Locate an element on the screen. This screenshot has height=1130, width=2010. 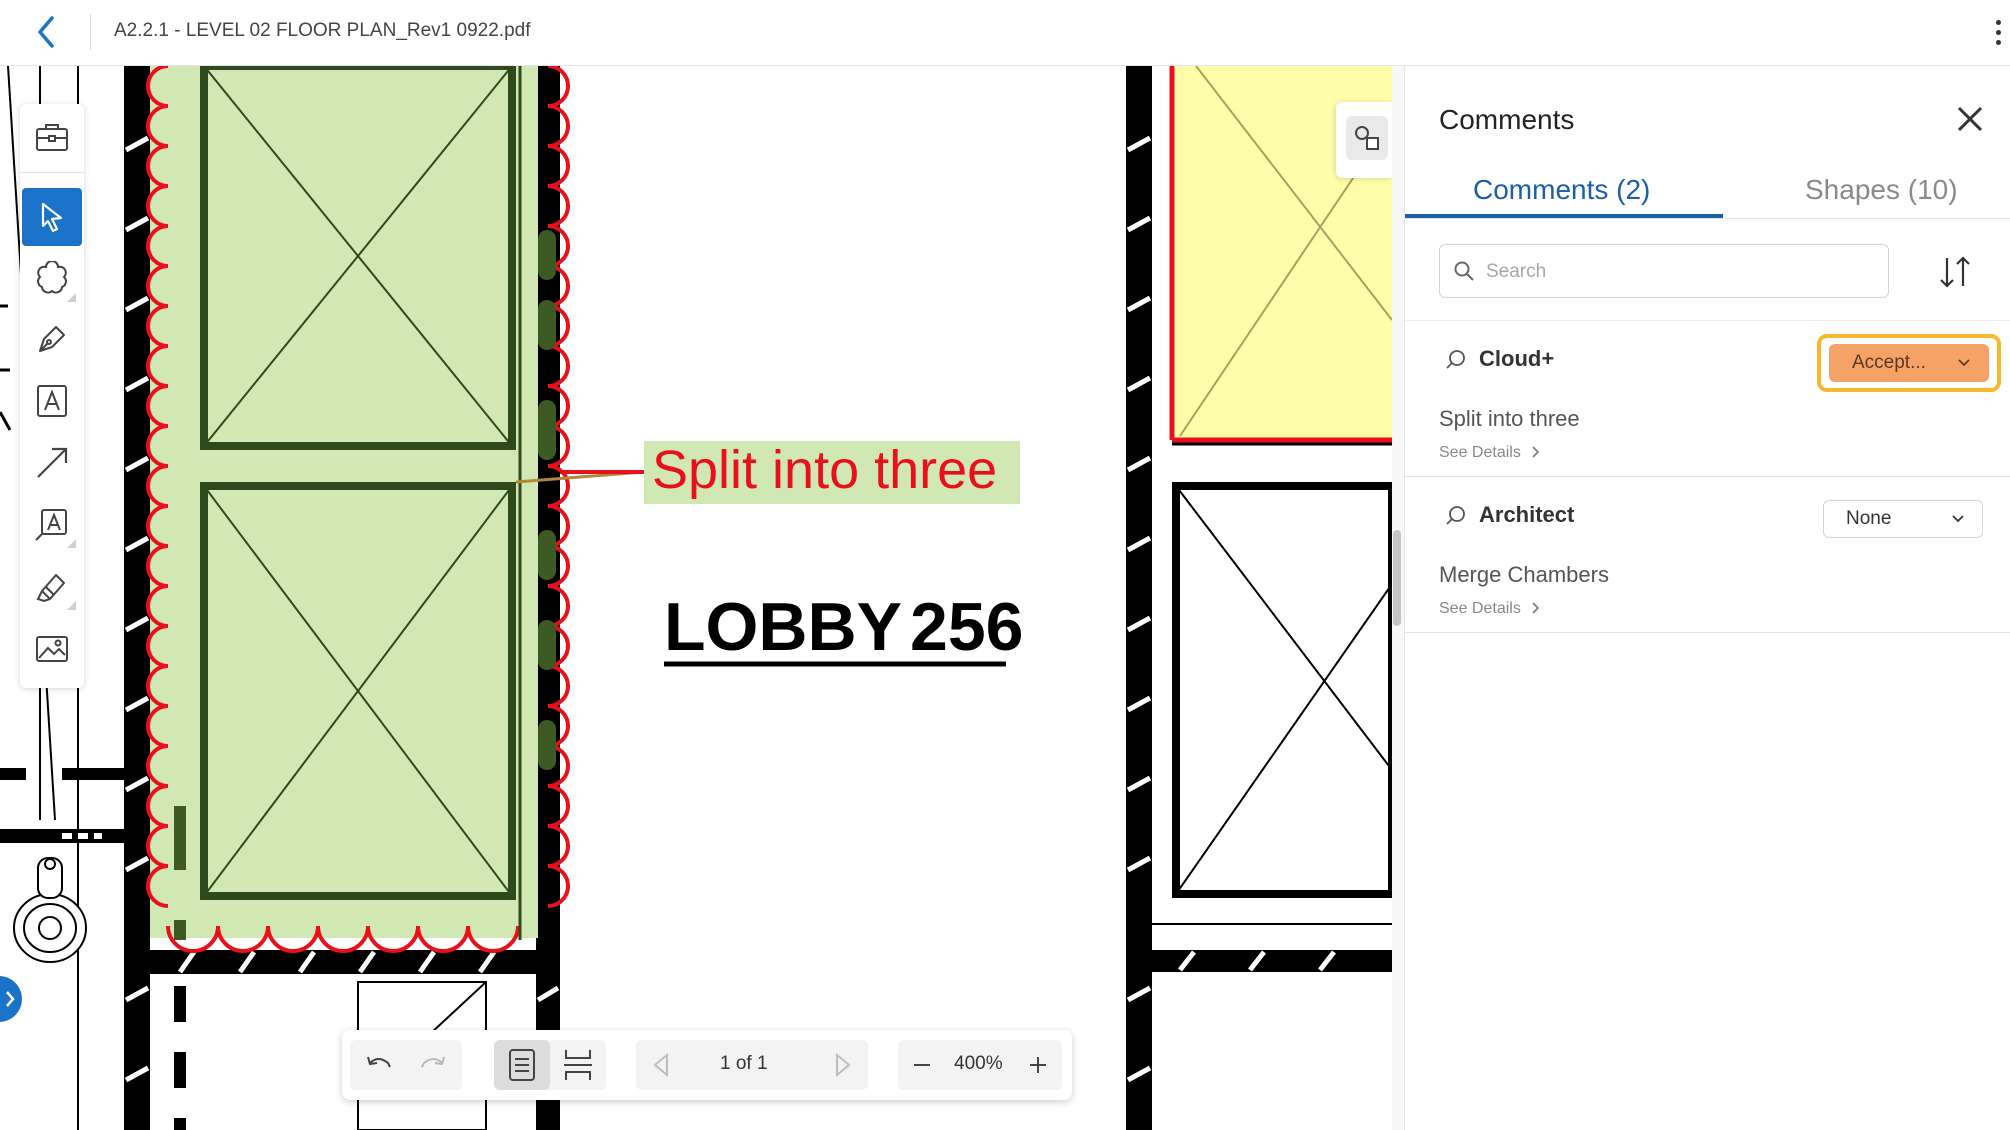
prev-page-icon is located at coordinates (660, 1065).